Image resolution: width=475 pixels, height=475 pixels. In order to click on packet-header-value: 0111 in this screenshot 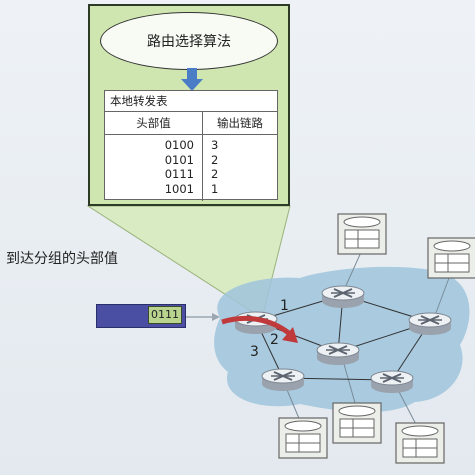, I will do `click(165, 315)`.